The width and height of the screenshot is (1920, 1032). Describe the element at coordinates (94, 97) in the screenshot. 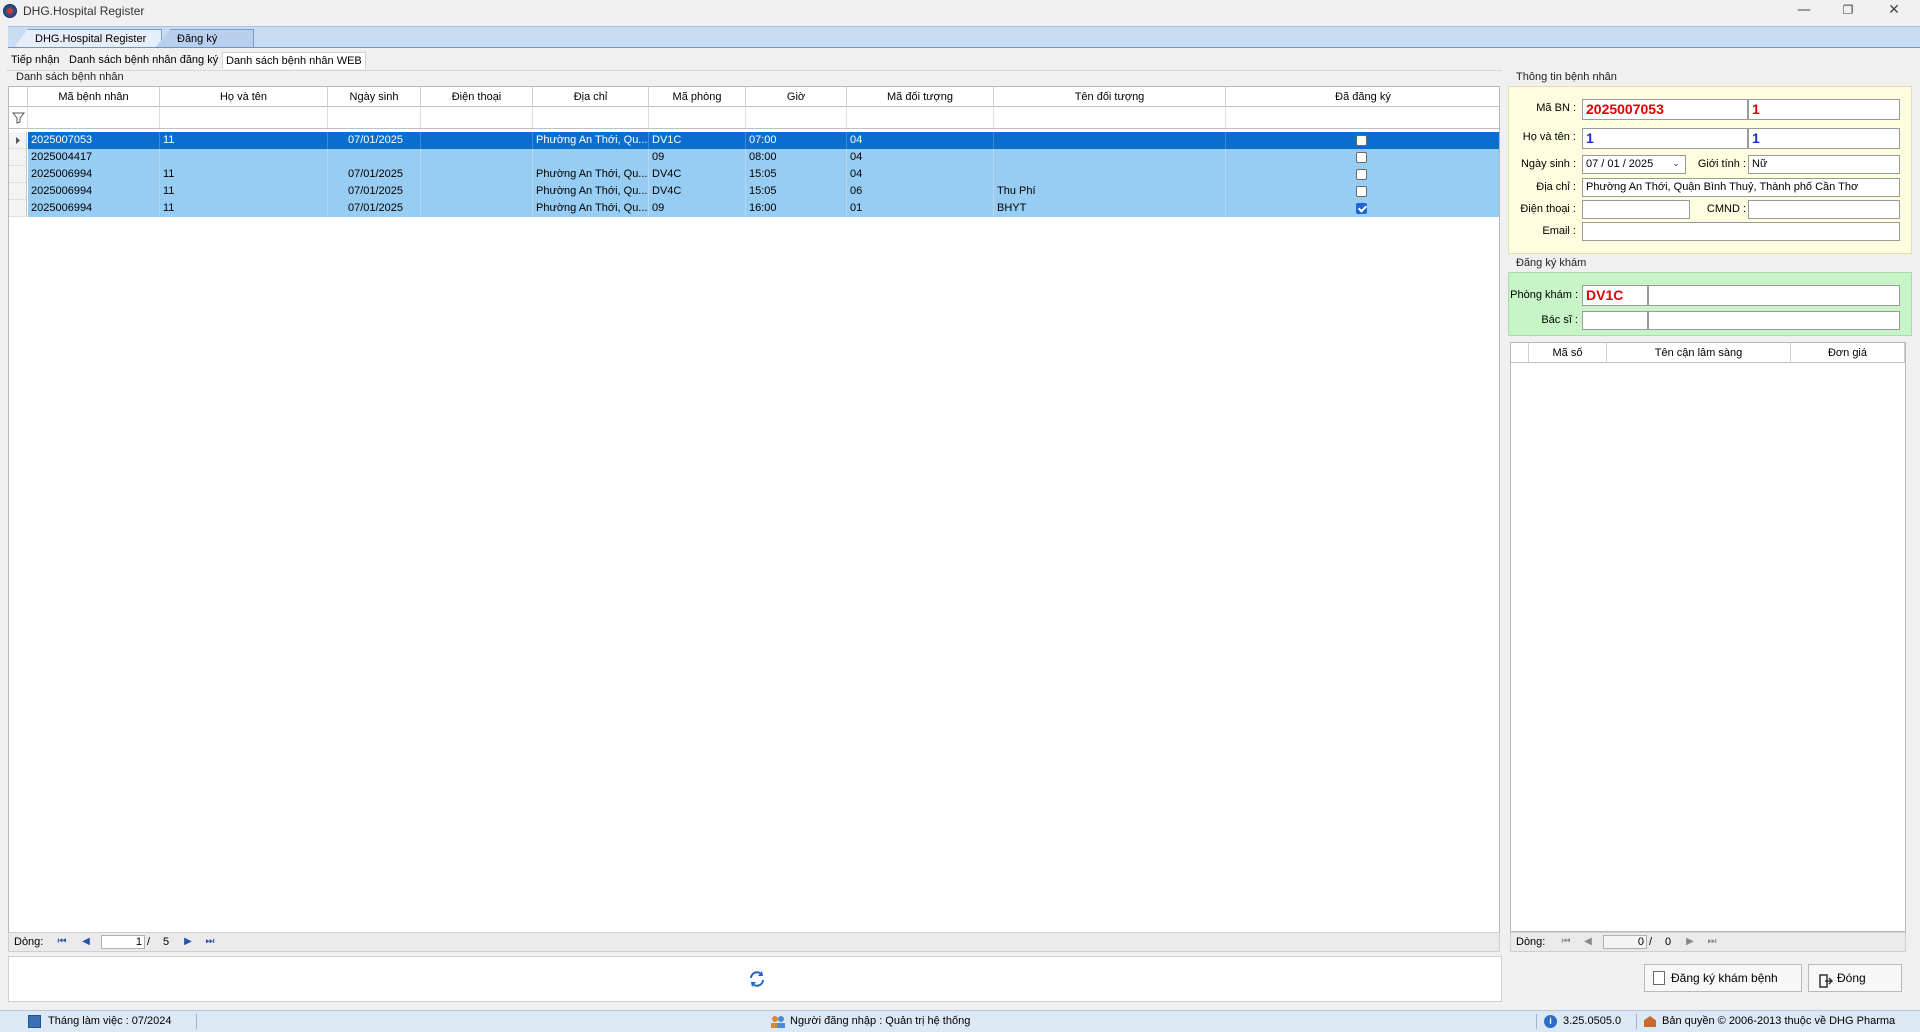

I see `col-header-ma-benh-nhan: Mã bệnh nhân` at that location.